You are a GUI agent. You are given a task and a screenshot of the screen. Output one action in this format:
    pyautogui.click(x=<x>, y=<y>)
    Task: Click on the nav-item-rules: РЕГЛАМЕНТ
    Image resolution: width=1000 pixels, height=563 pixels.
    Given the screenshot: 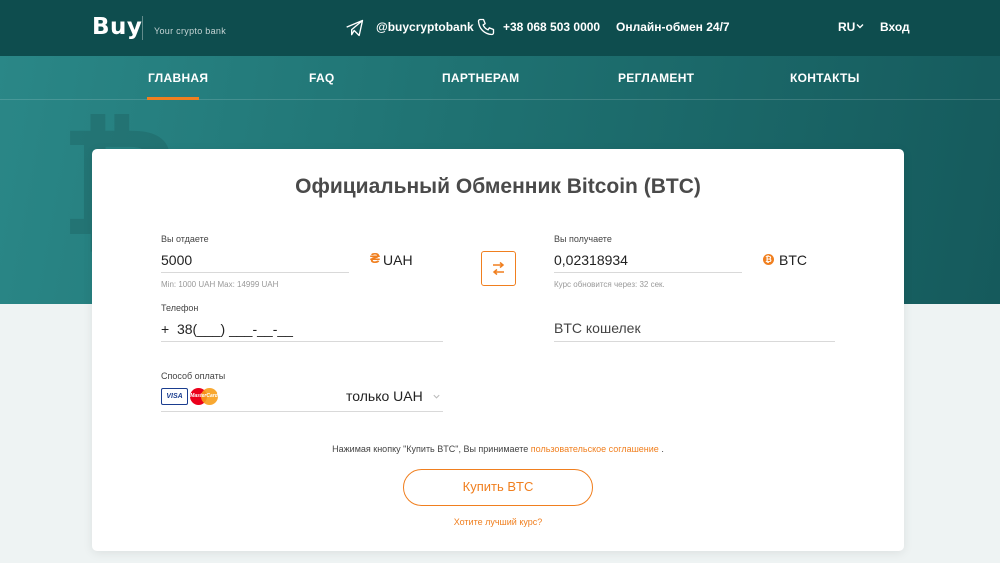 What is the action you would take?
    pyautogui.click(x=656, y=78)
    